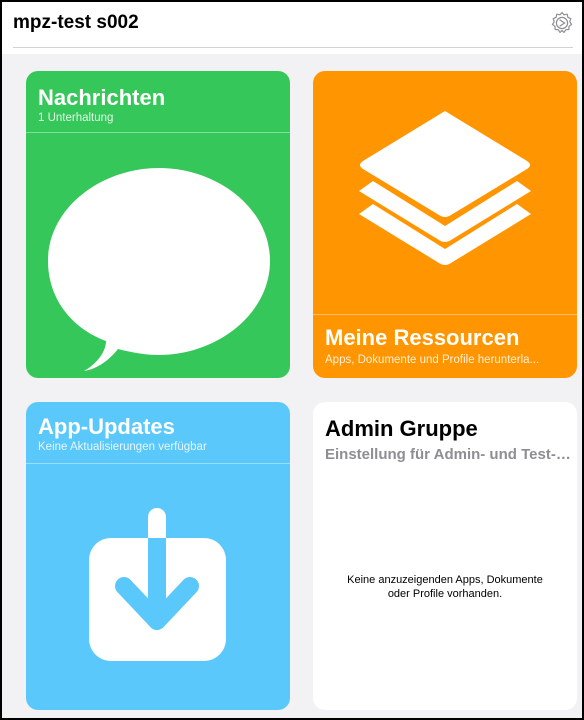  What do you see at coordinates (445, 314) in the screenshot?
I see `tile-resources-divider` at bounding box center [445, 314].